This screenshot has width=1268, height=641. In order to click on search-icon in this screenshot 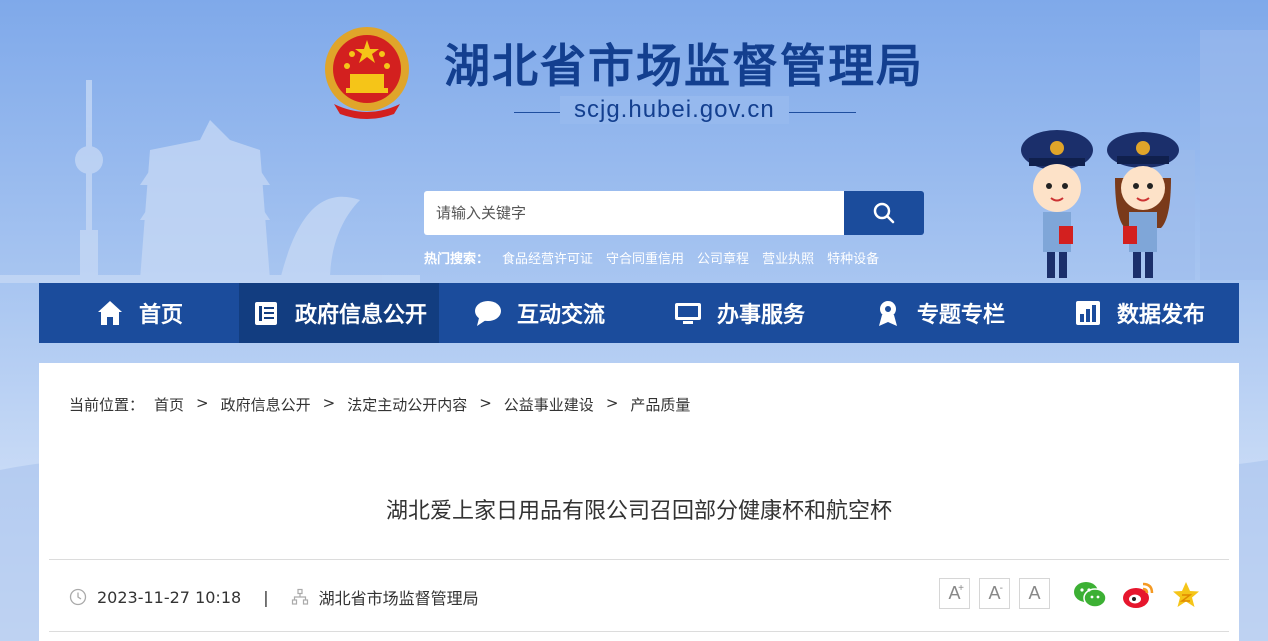, I will do `click(884, 213)`.